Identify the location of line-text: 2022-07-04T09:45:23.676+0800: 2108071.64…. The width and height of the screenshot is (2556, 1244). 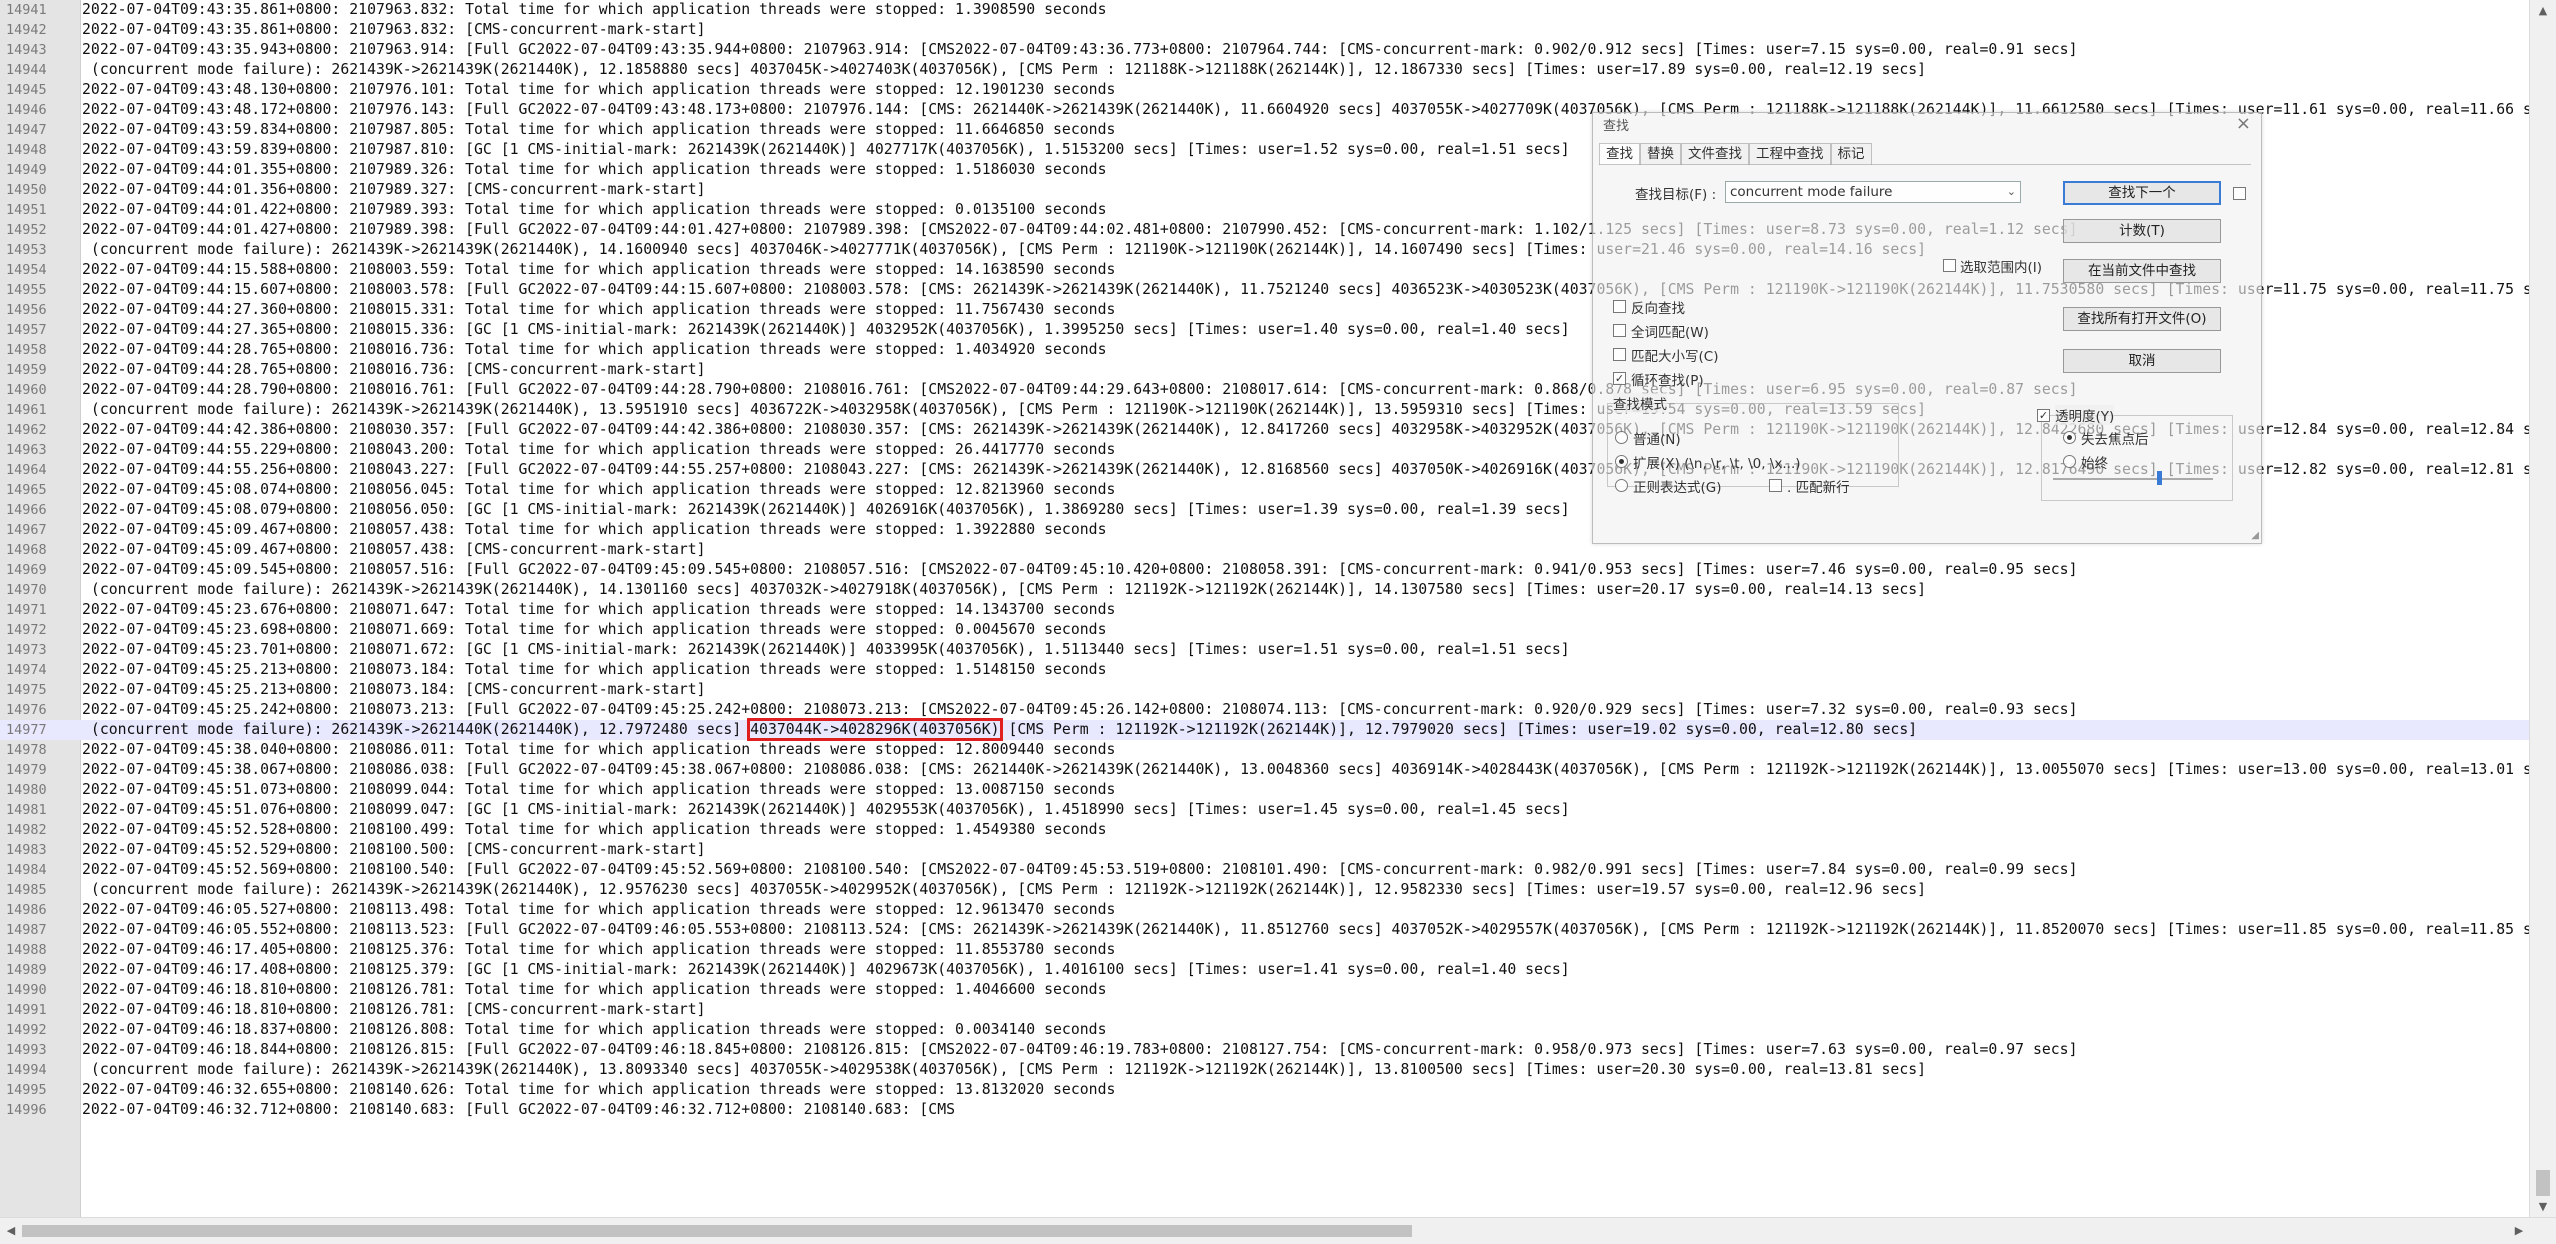
(598, 610).